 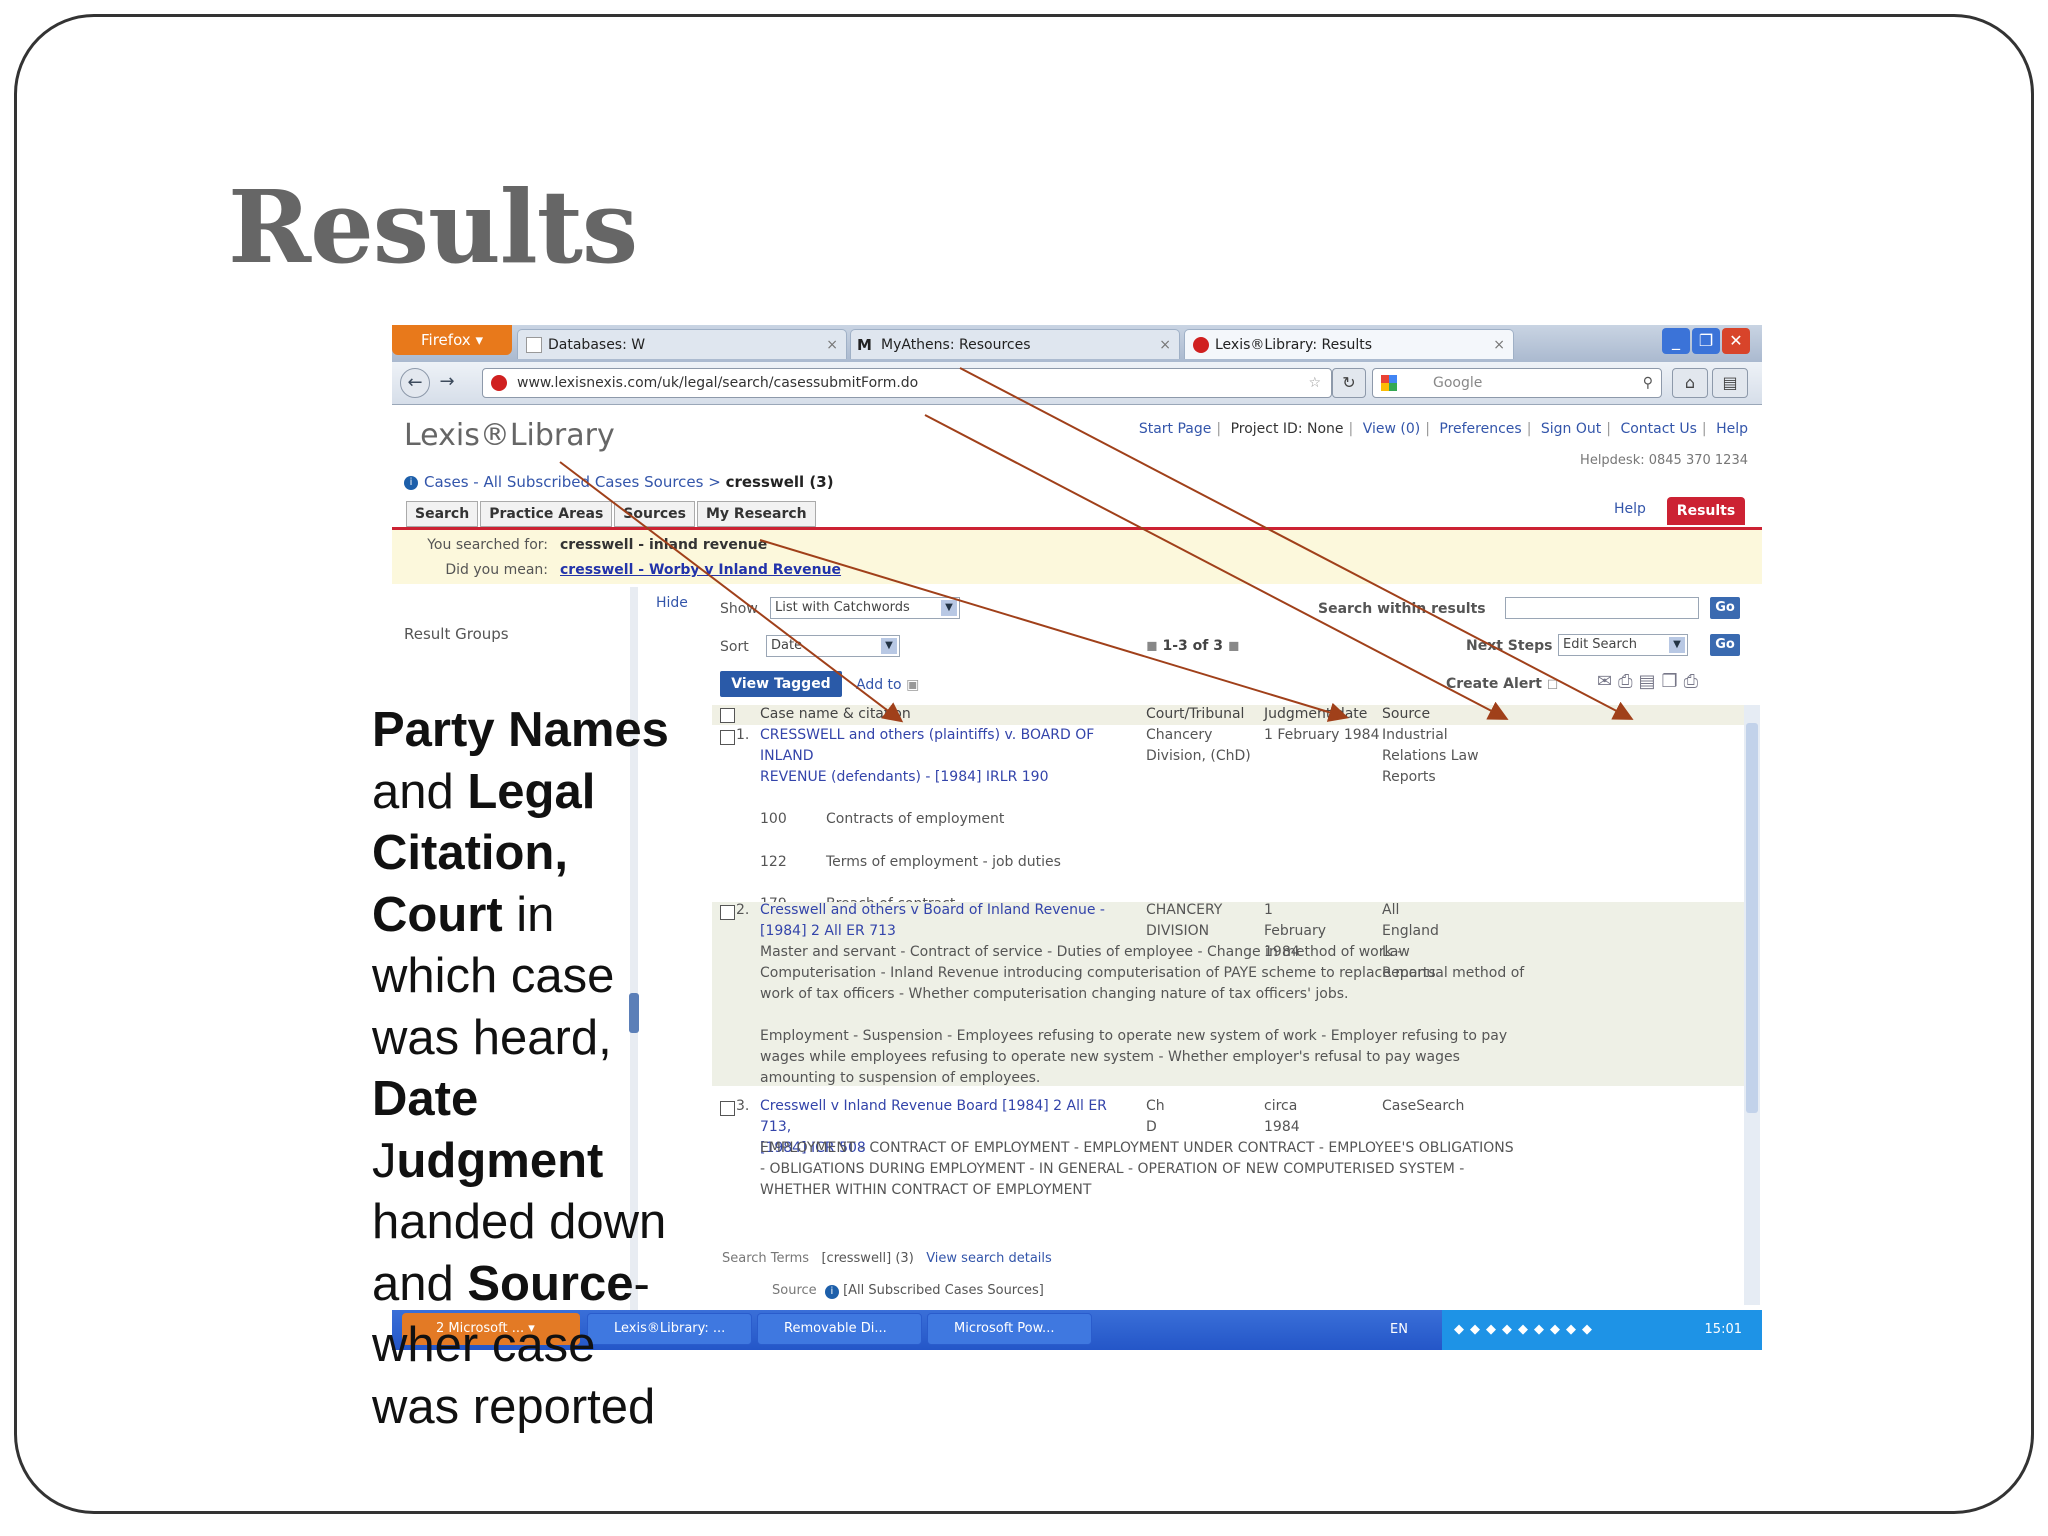 What do you see at coordinates (452, 340) in the screenshot?
I see `firefox-menu-button: Firefox ▾` at bounding box center [452, 340].